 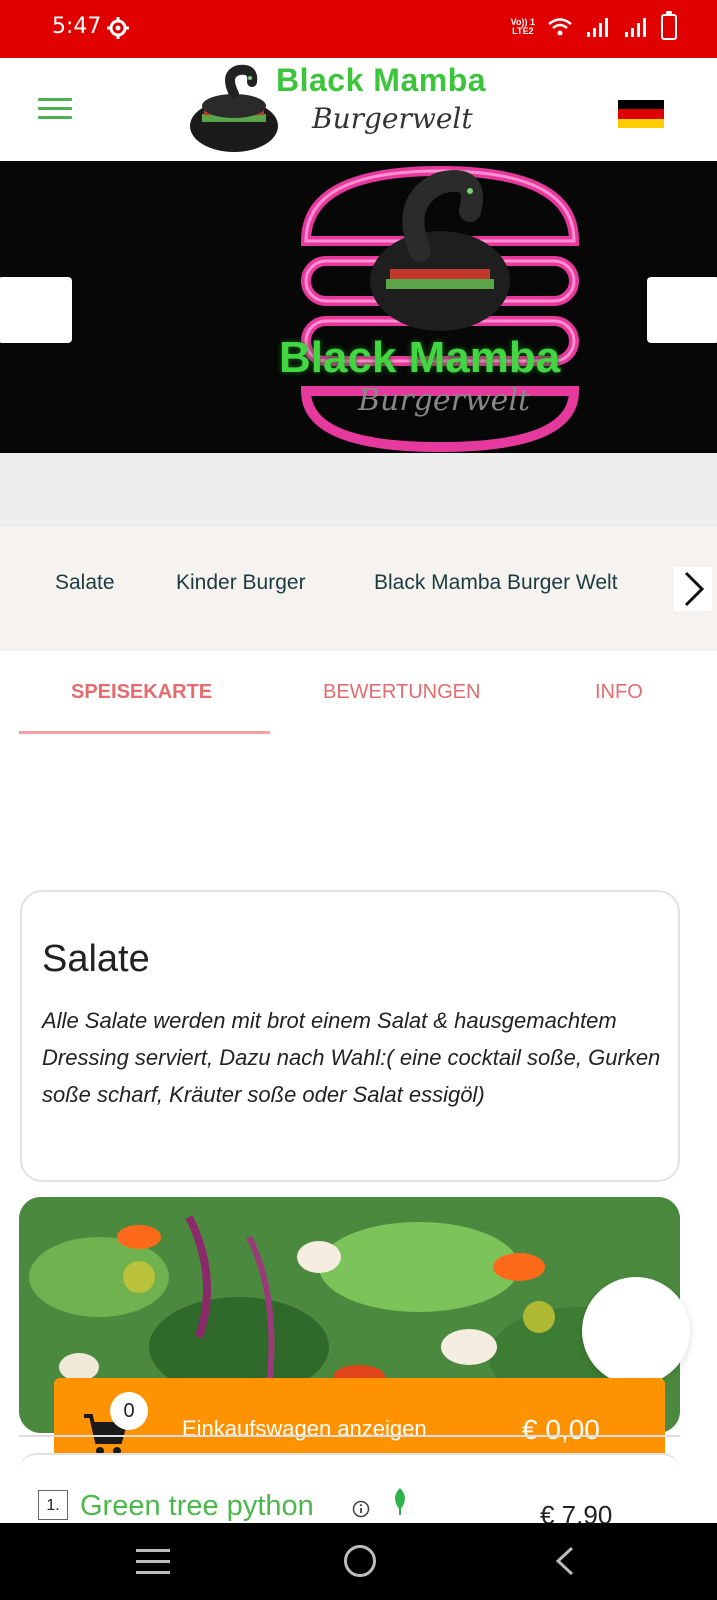 I want to click on category-salate: Salate, so click(x=85, y=583).